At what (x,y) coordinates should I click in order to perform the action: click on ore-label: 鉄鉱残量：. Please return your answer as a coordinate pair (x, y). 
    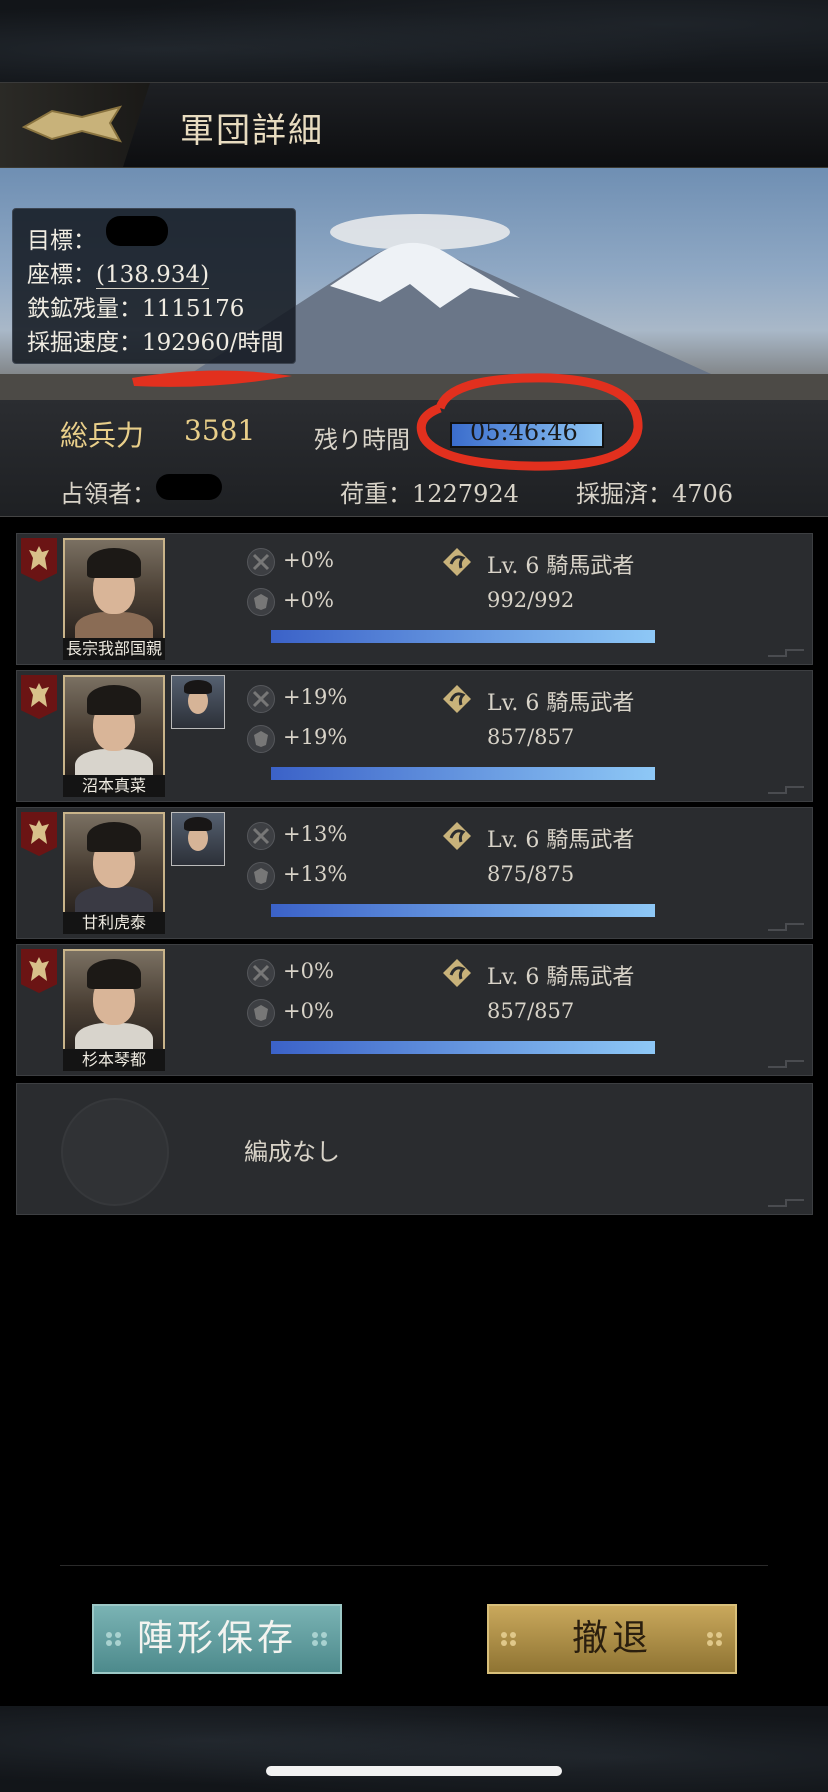
    Looking at the image, I should click on (84, 309).